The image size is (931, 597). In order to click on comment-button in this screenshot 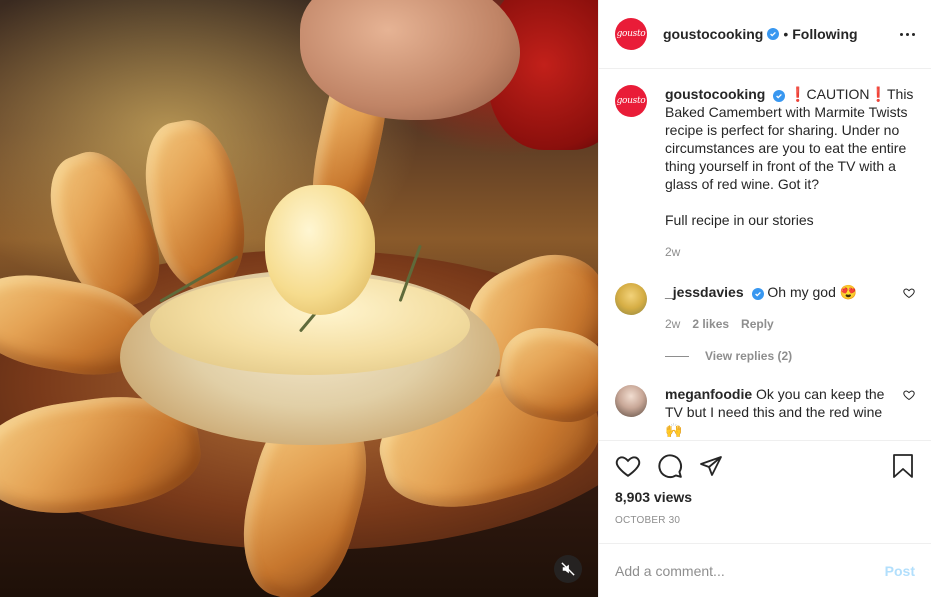, I will do `click(670, 466)`.